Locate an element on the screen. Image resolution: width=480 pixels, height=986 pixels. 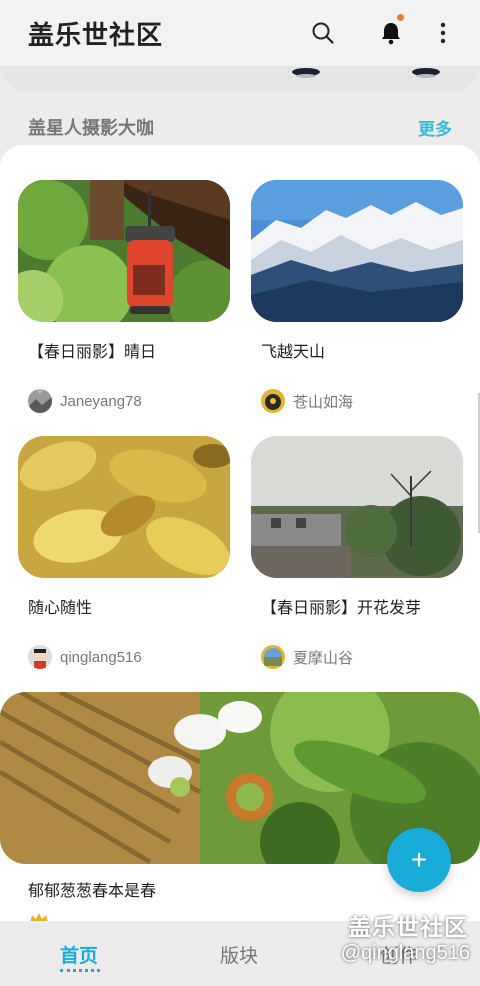
more-vertical-icon is located at coordinates (443, 33).